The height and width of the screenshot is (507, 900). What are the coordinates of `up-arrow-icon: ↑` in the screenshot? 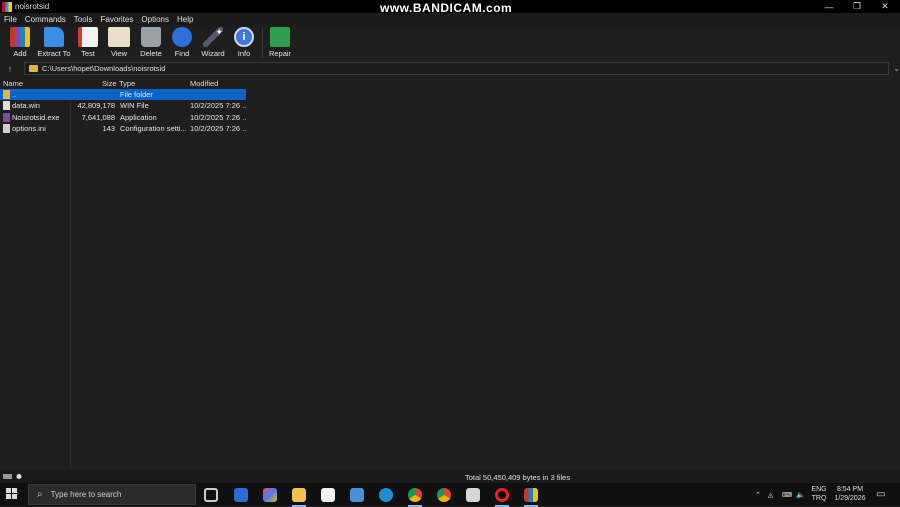 It's located at (10, 69).